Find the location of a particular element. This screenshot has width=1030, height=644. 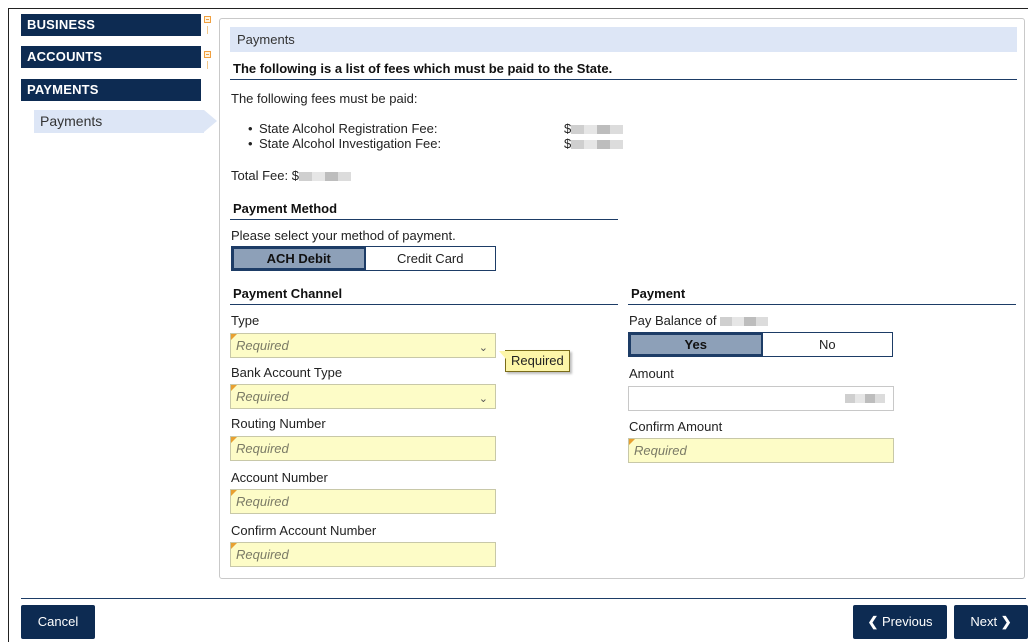

cancel-button: Cancel is located at coordinates (58, 622).